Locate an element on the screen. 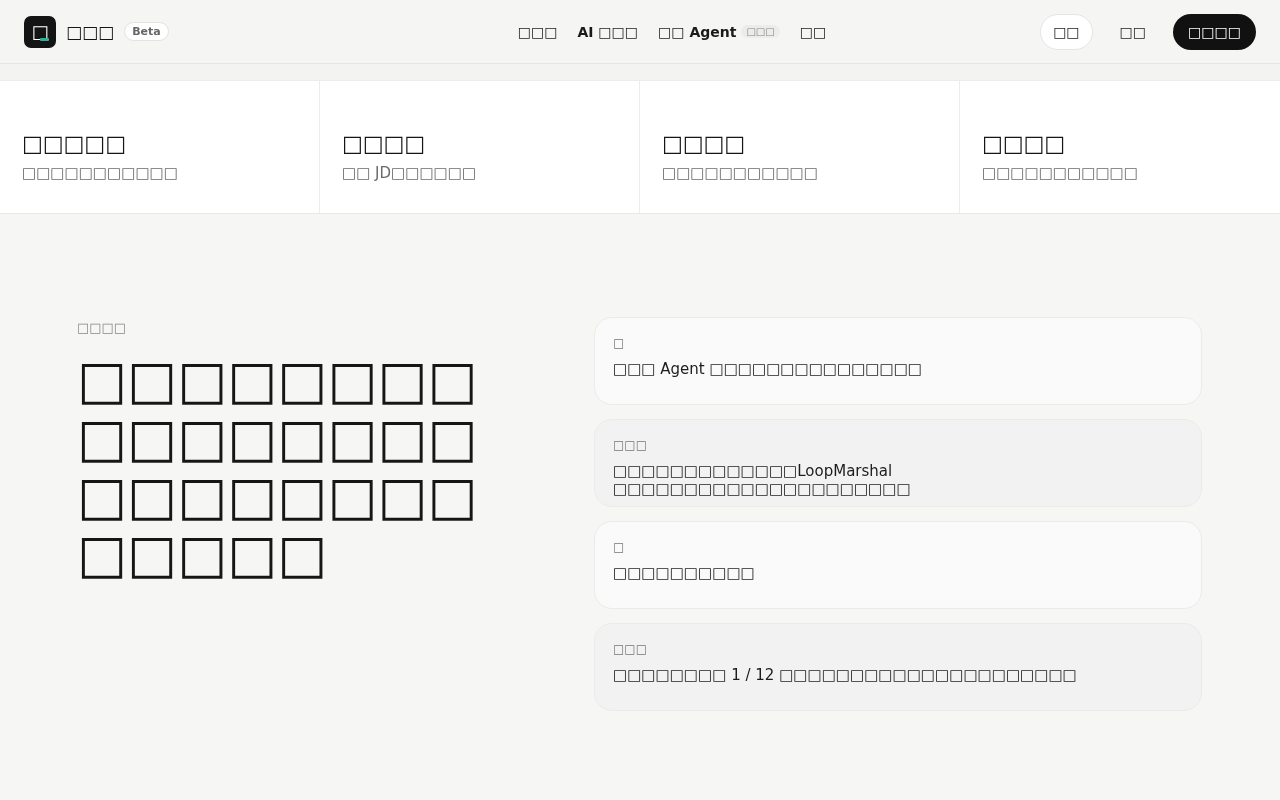 Image resolution: width=1280 pixels, height=800 pixels. feature-title: □□□□□ is located at coordinates (74, 143).